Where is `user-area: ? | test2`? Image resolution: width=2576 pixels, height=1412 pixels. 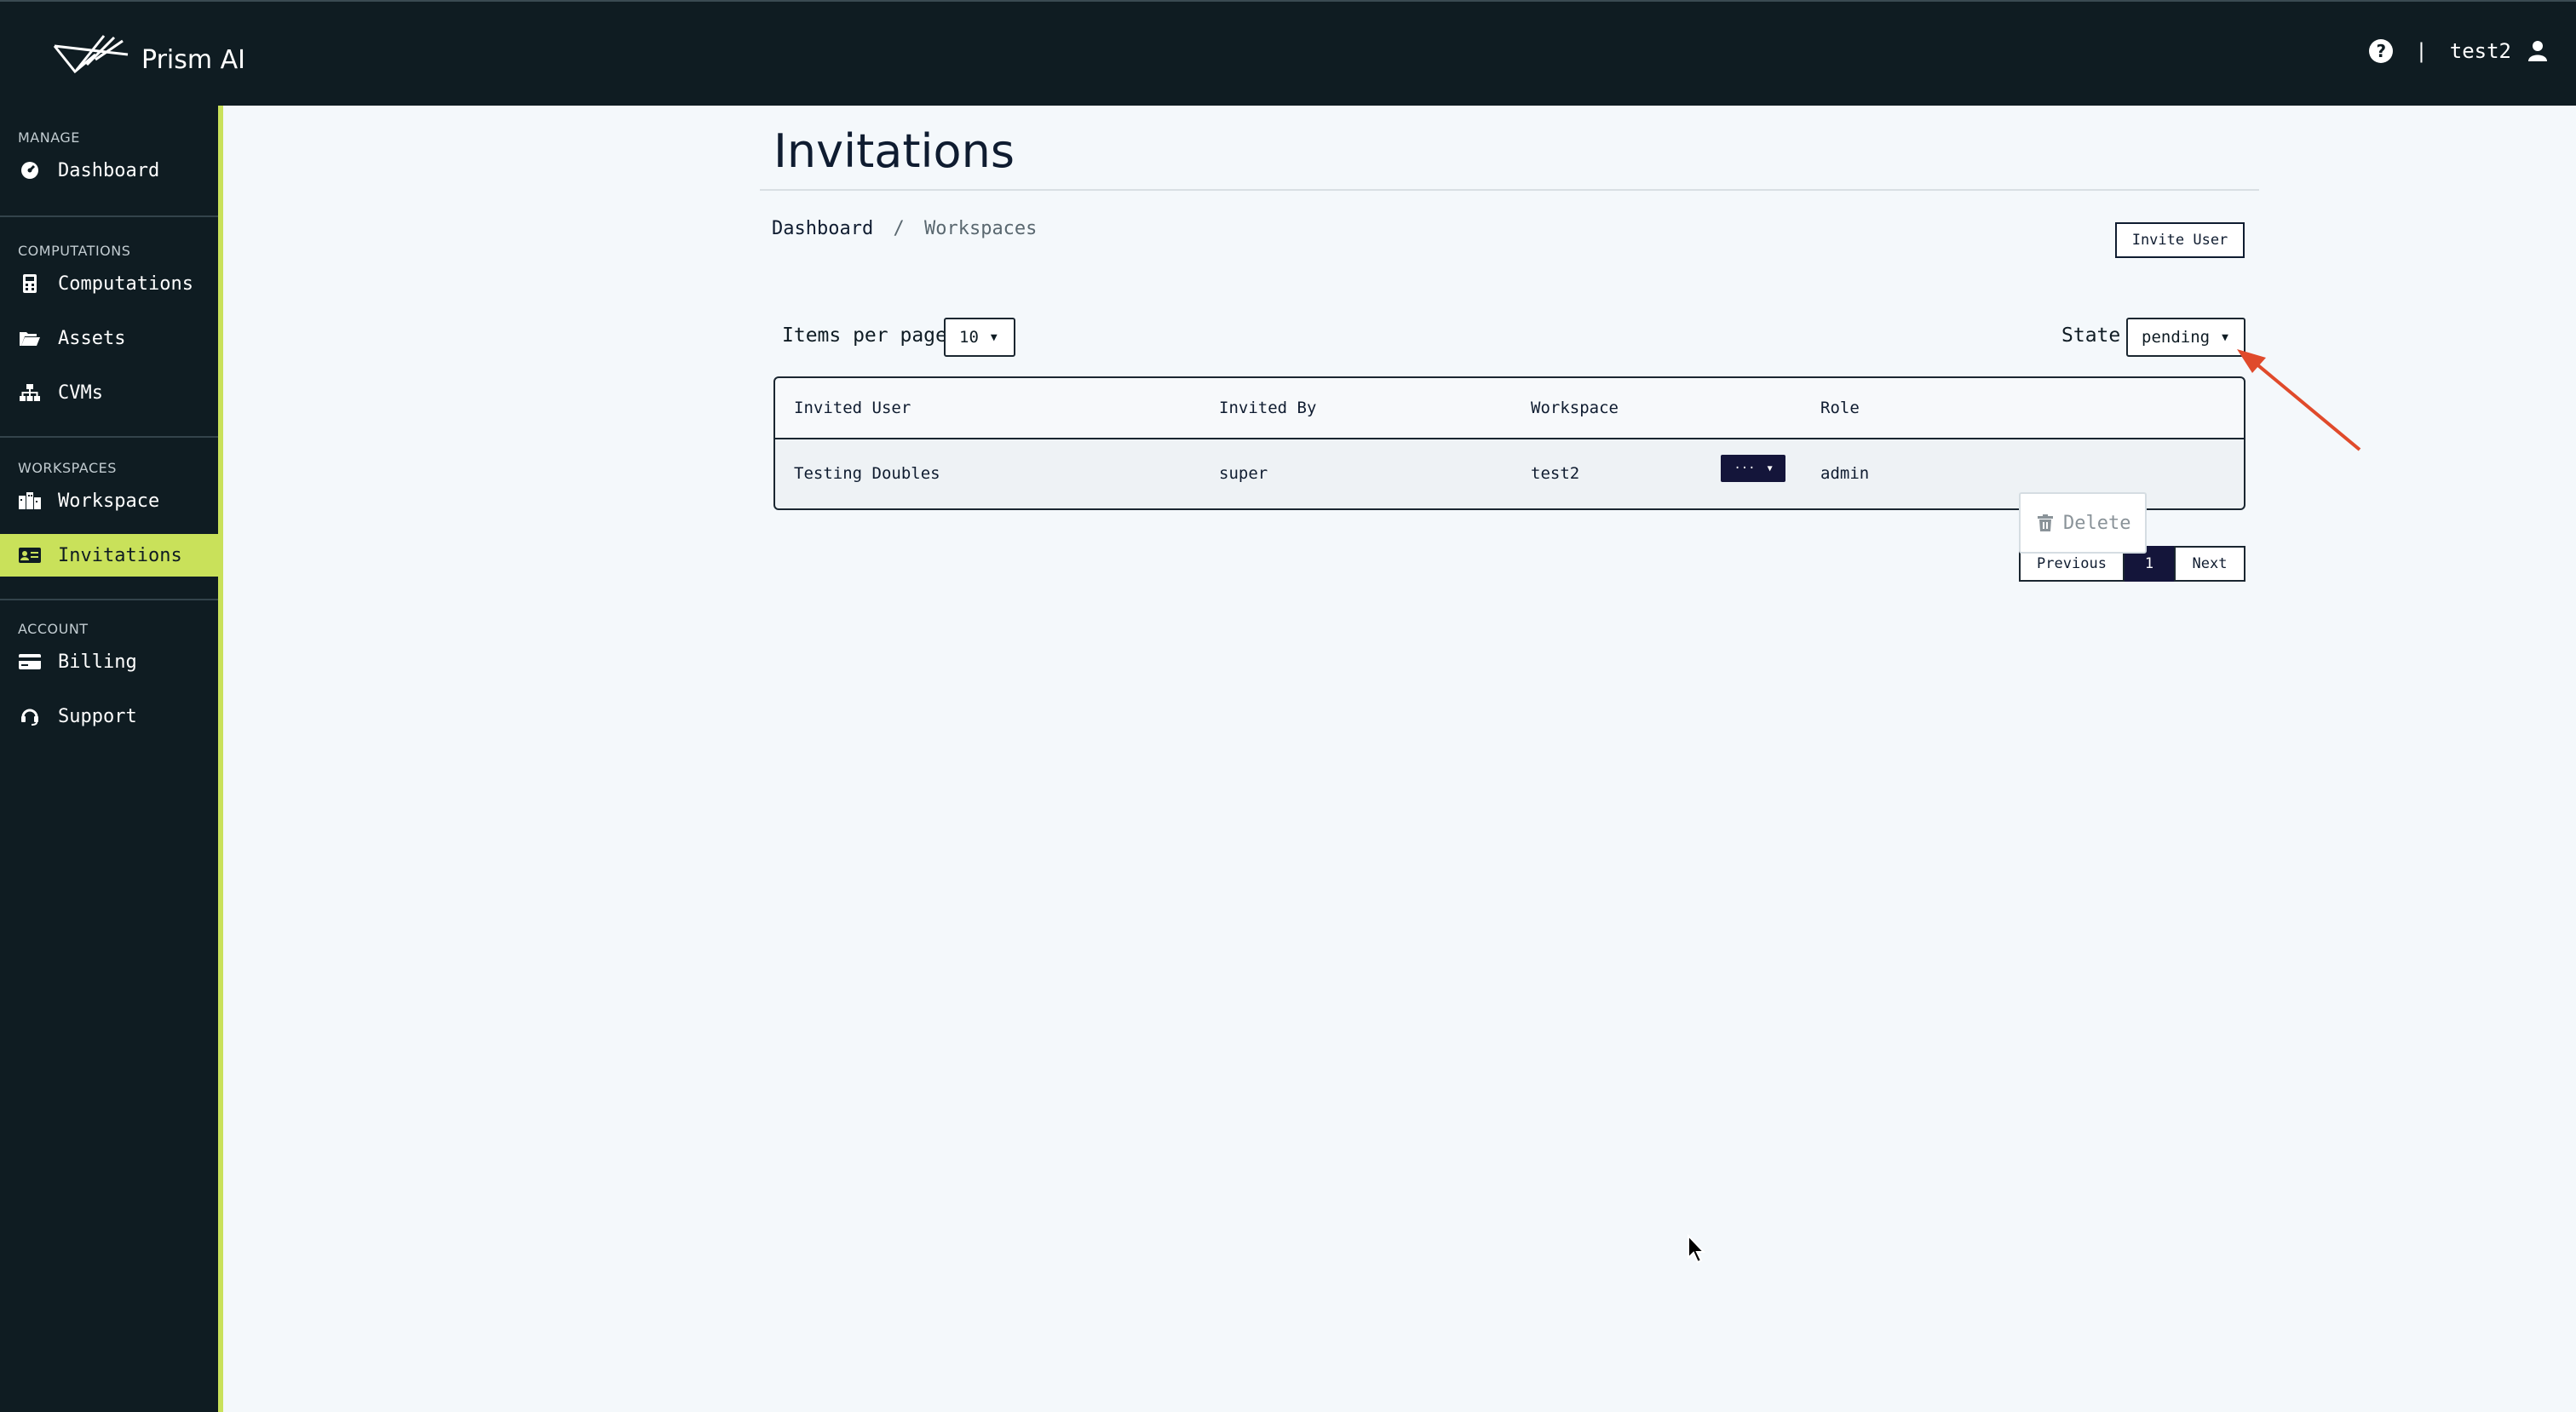
user-area: ? | test2 is located at coordinates (2458, 51).